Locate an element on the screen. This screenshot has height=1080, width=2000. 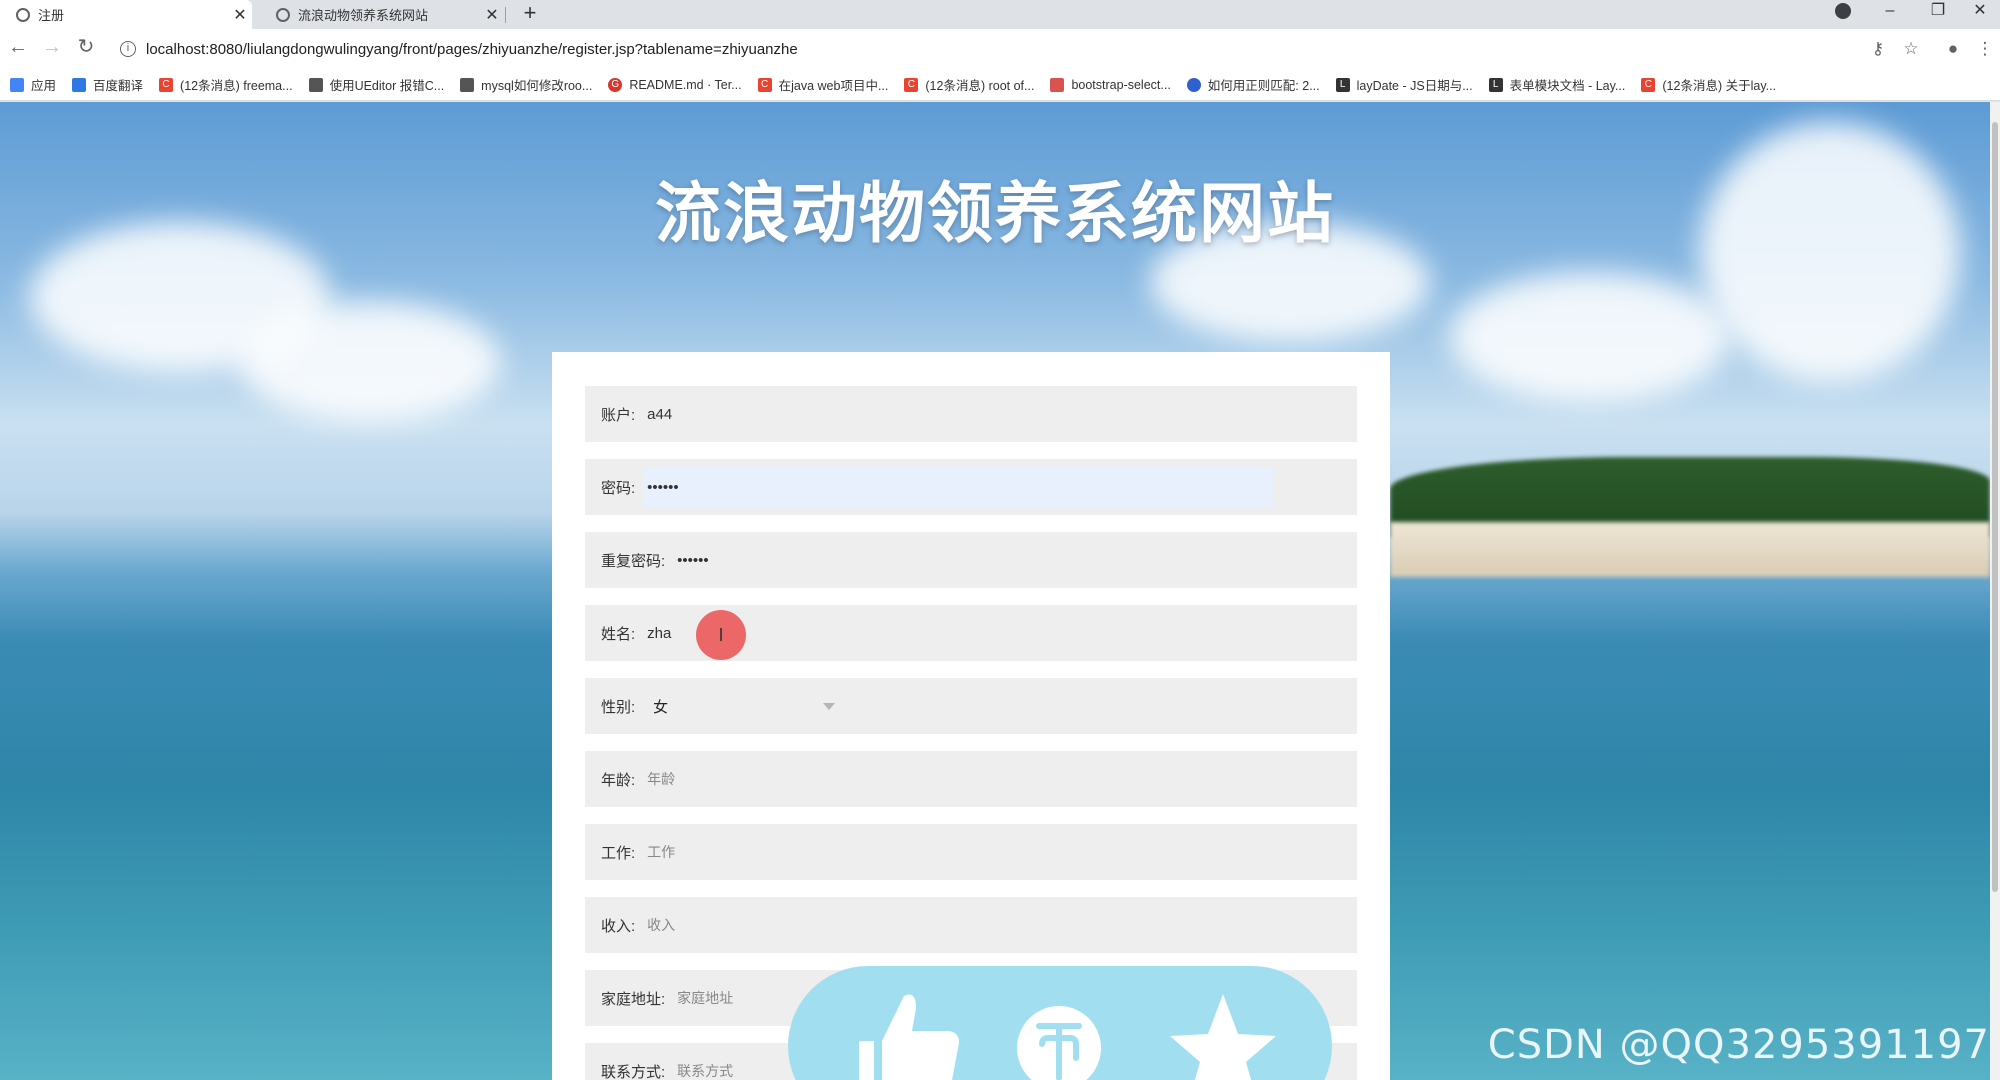
baidu-translate-icon is located at coordinates (79, 84).